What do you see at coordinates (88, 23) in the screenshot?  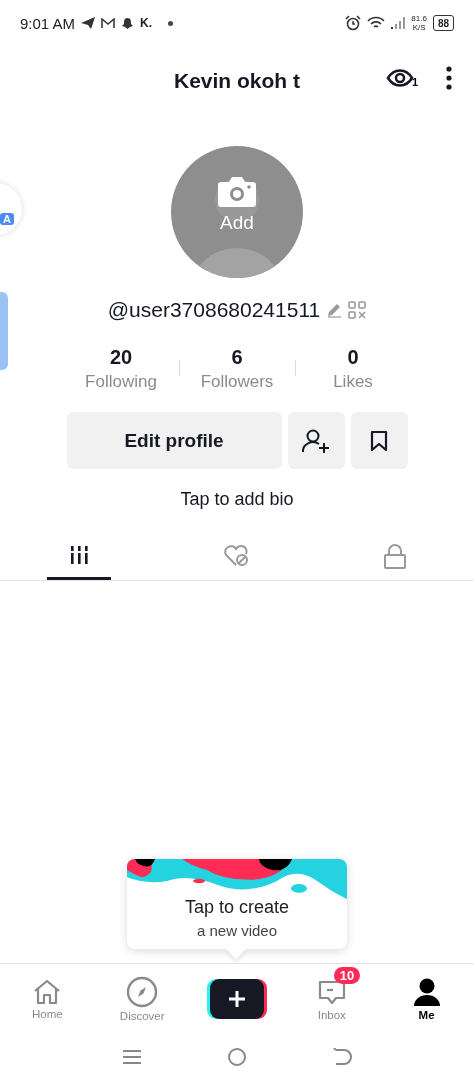 I see `send-icon` at bounding box center [88, 23].